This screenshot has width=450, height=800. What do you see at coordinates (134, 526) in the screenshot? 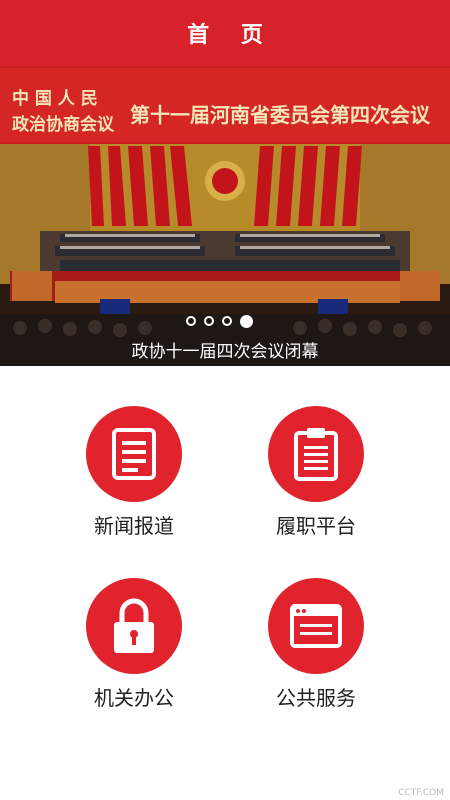
I see `menu-news-label: 新闻报道` at bounding box center [134, 526].